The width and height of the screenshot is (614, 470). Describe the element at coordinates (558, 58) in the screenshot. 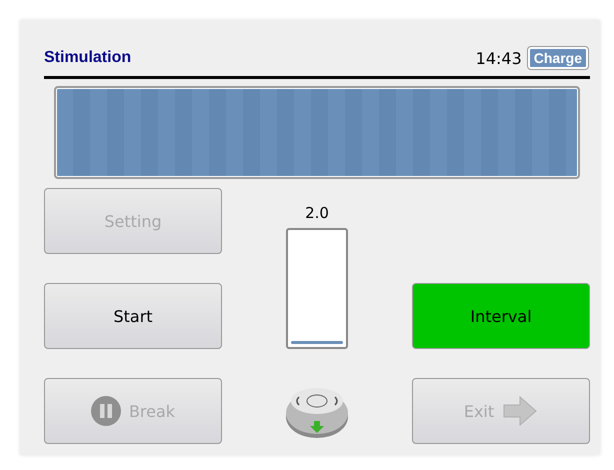

I see `charge-button: Charge` at that location.